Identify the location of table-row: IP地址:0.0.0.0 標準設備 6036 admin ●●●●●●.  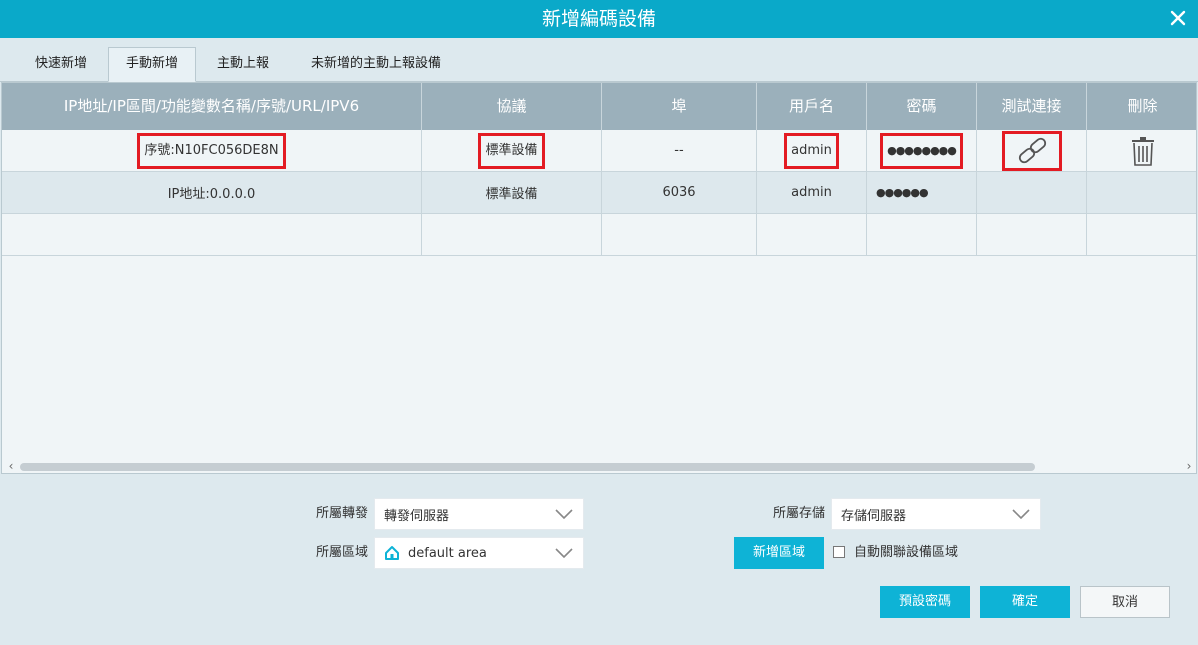
(599, 193).